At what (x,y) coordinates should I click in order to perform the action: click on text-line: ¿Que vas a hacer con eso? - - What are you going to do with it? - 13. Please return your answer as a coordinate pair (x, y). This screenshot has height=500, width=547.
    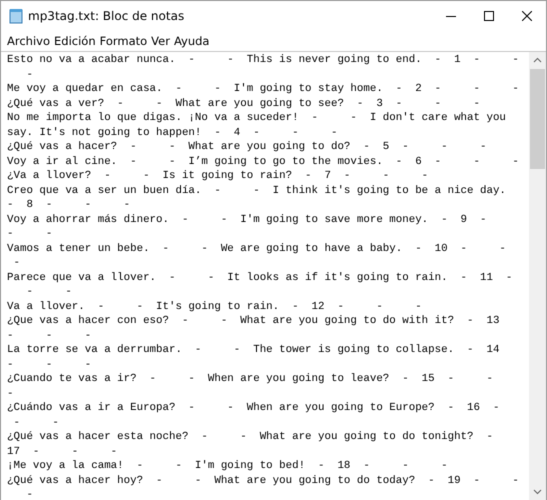
    Looking at the image, I should click on (253, 321).